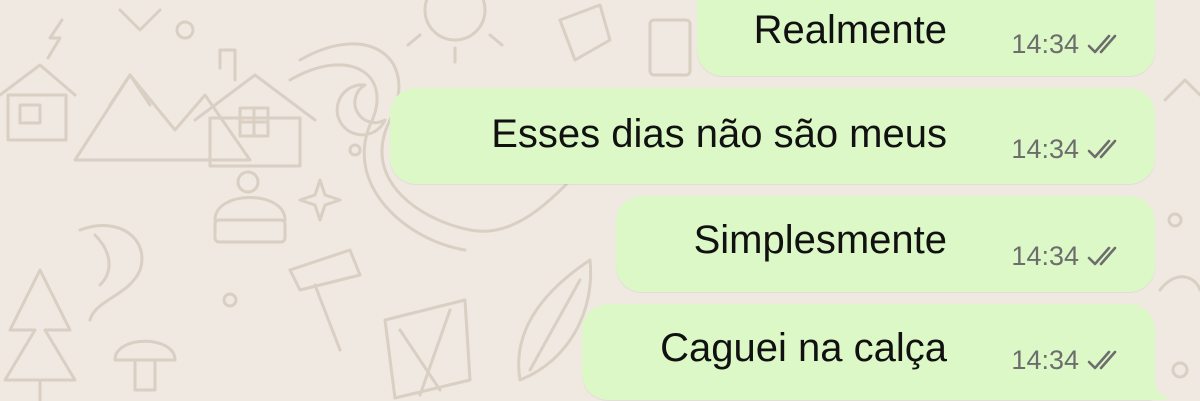  I want to click on message-text: Realmente, so click(850, 30).